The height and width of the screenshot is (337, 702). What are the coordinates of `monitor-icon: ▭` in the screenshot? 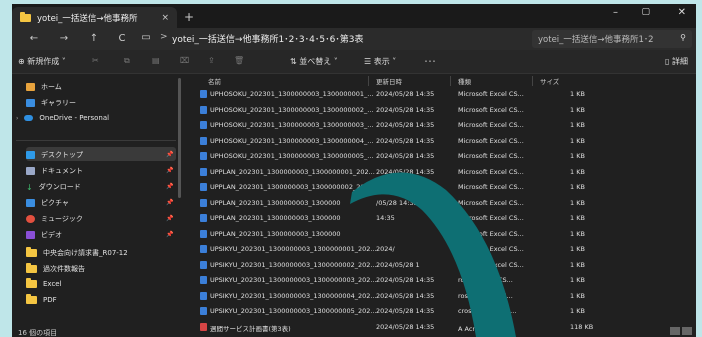 It's located at (146, 37).